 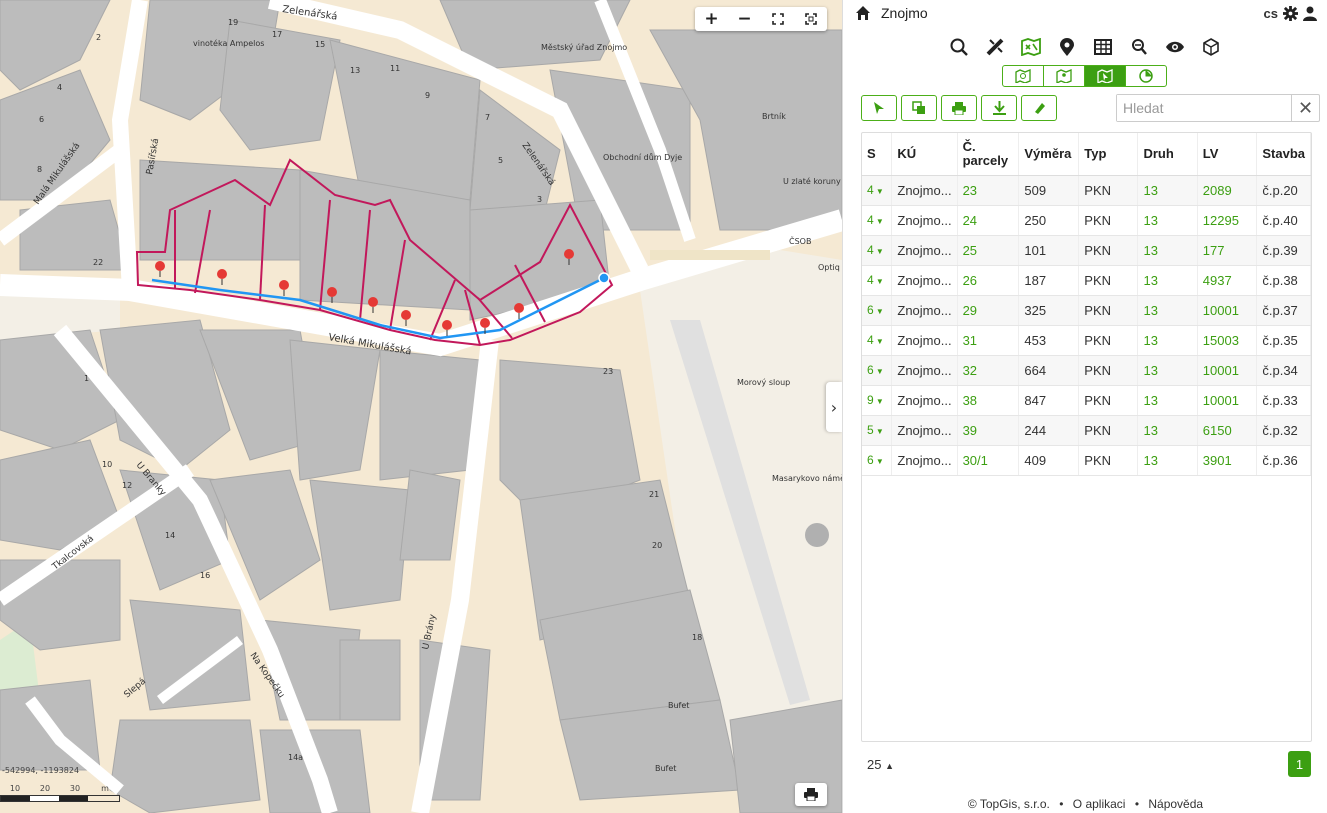 What do you see at coordinates (924, 154) in the screenshot?
I see `column-header: KÚ` at bounding box center [924, 154].